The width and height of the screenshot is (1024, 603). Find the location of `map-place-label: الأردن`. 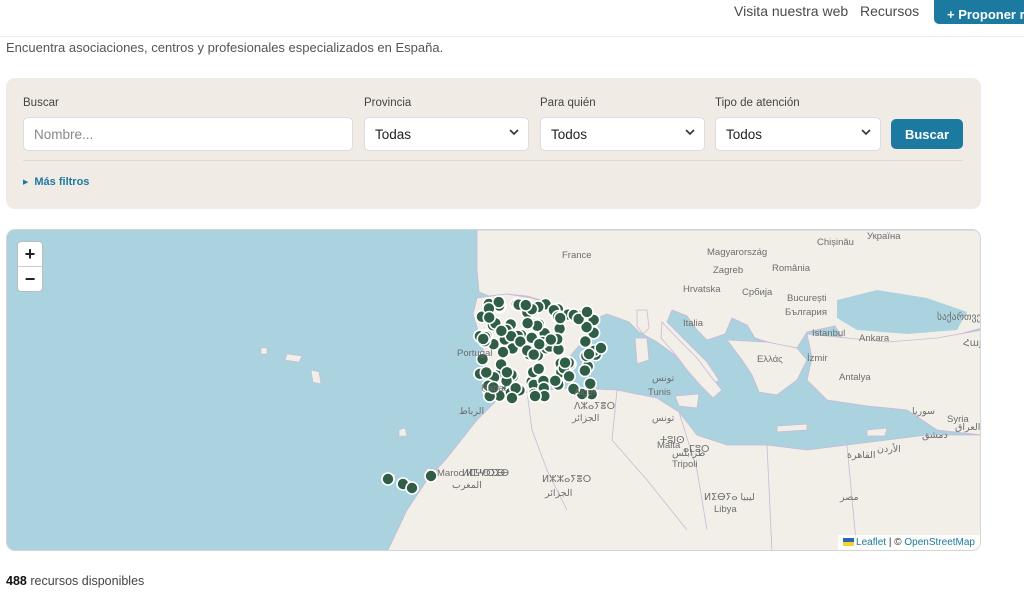

map-place-label: الأردن is located at coordinates (889, 449).